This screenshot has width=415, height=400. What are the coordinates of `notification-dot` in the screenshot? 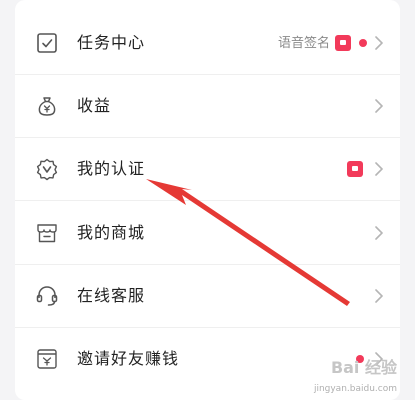 It's located at (363, 43).